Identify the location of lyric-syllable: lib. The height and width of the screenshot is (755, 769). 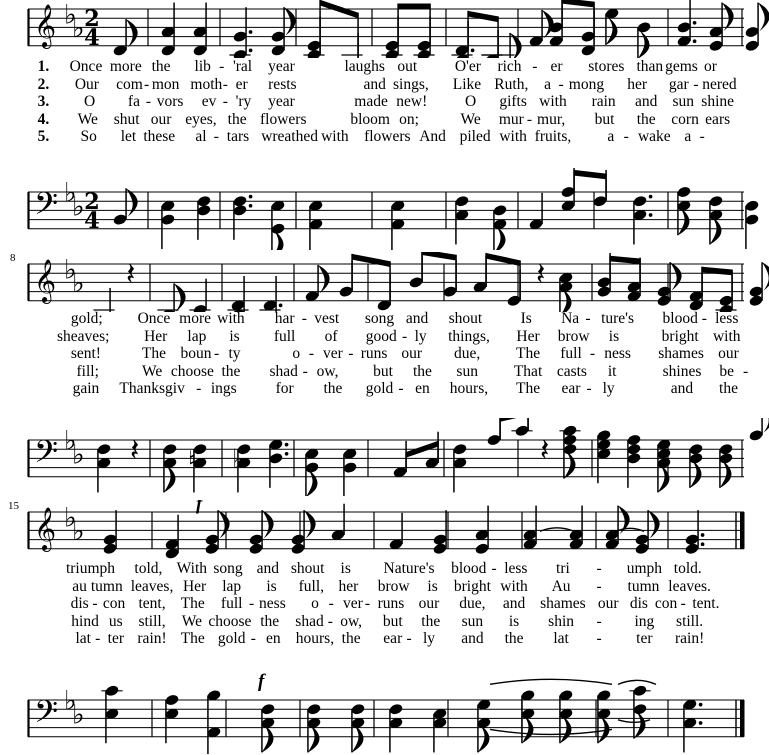
(202, 66).